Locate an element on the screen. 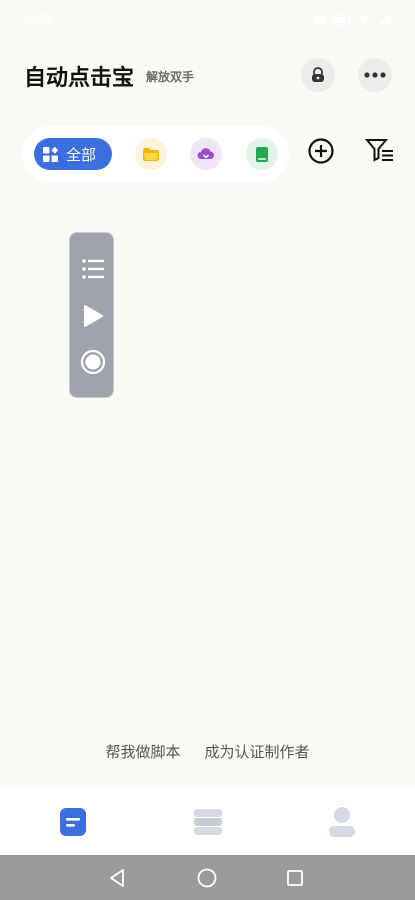  cloud-icon is located at coordinates (205, 153).